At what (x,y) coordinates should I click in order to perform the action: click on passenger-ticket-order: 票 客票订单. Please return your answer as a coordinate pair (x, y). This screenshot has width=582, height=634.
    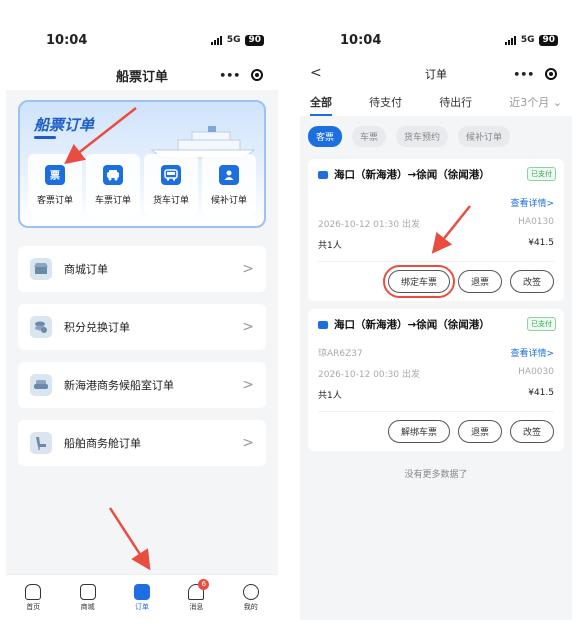
    Looking at the image, I should click on (55, 185).